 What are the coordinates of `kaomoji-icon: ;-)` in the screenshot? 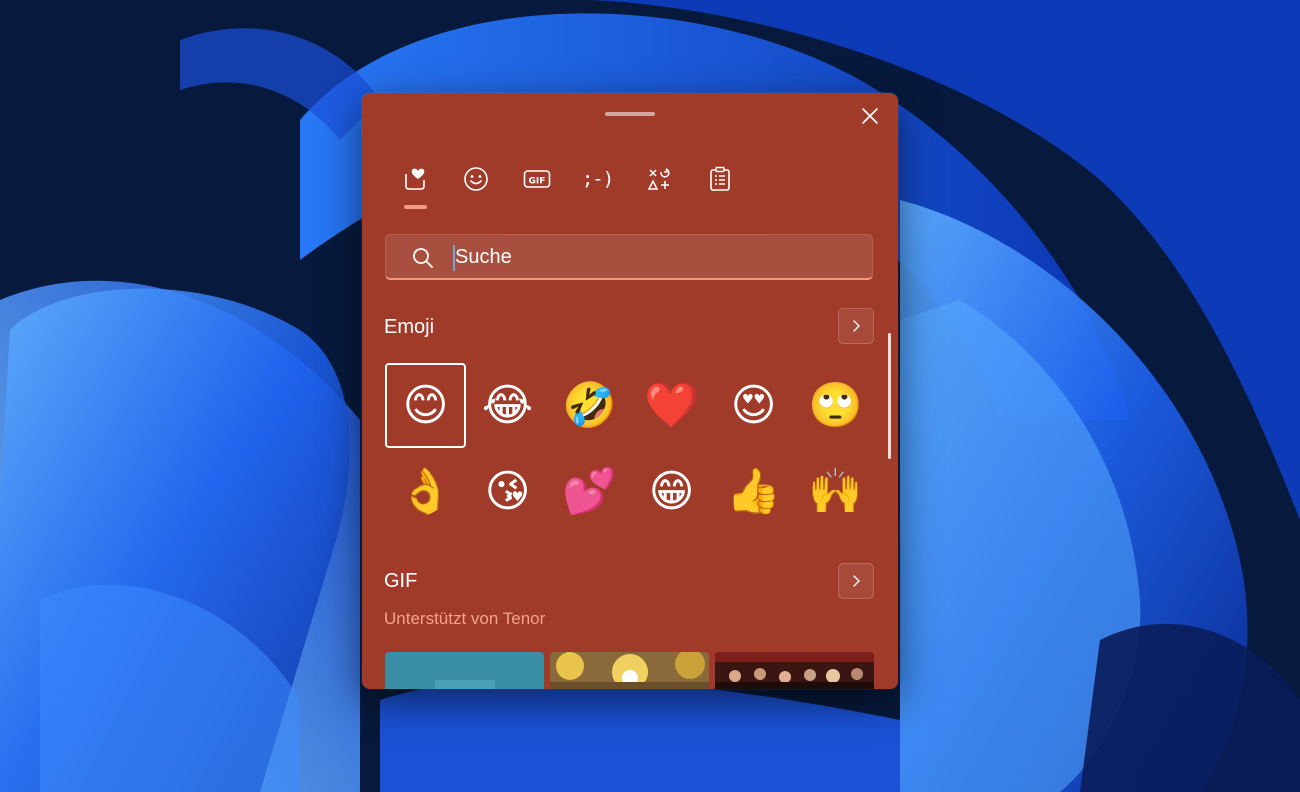 It's located at (597, 179).